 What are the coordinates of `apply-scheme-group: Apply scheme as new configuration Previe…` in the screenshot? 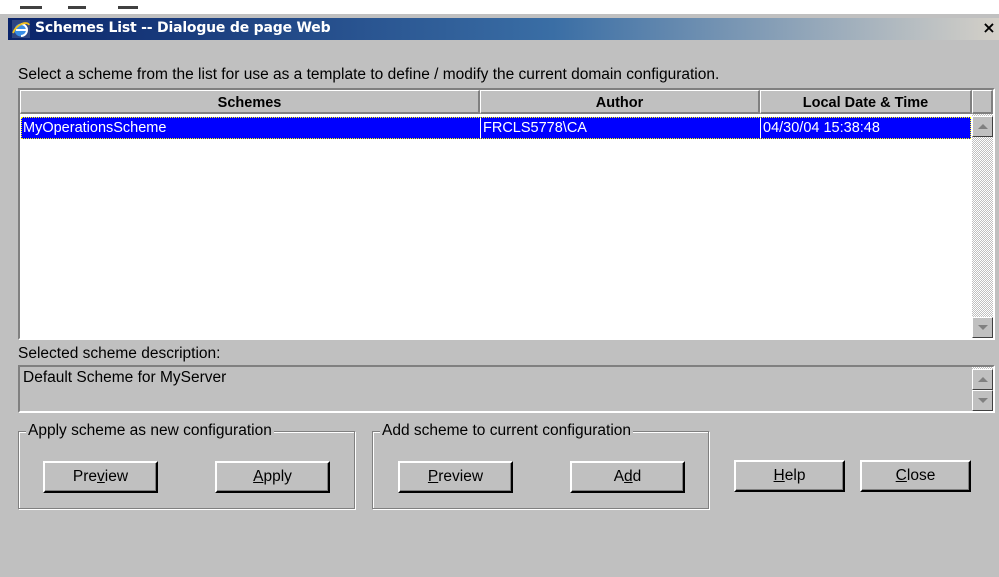 It's located at (186, 465).